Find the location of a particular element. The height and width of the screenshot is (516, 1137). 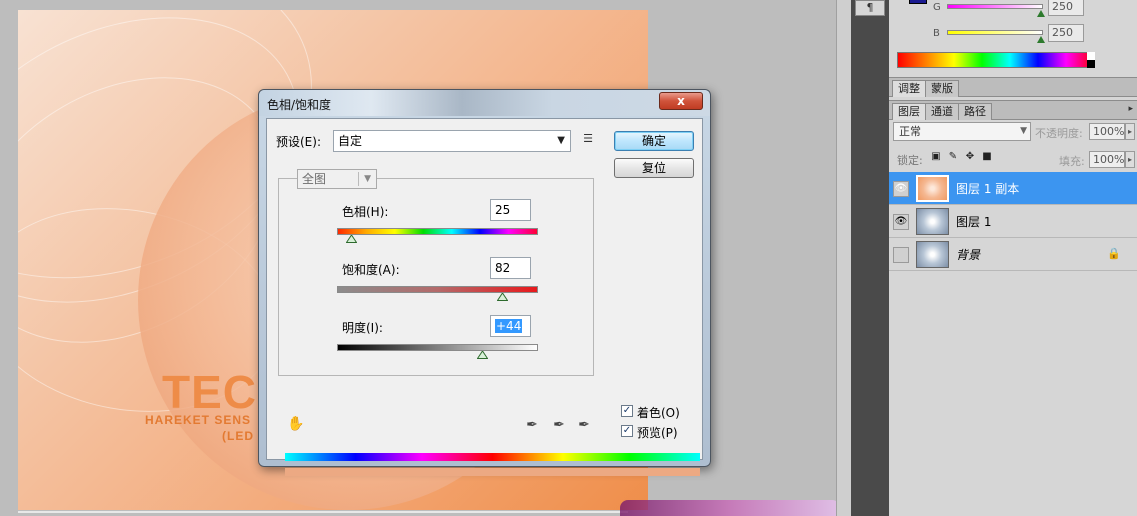

lock-all-icon: ■ is located at coordinates (987, 157).